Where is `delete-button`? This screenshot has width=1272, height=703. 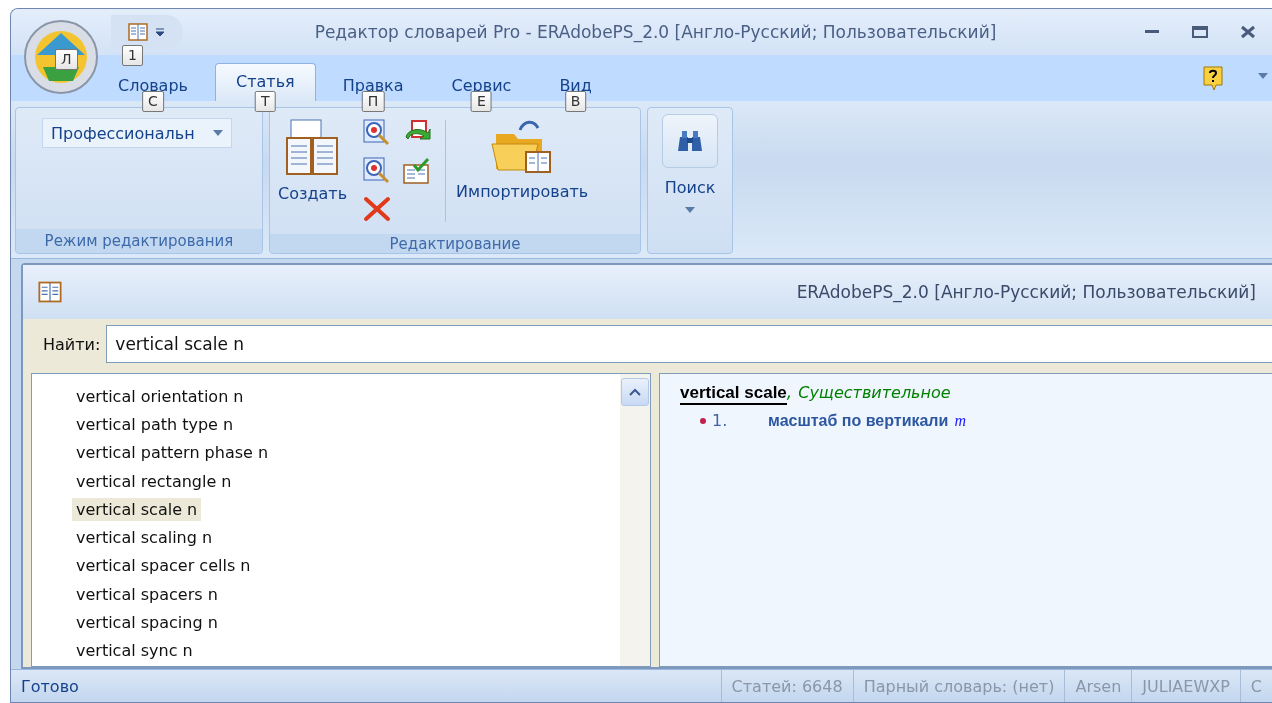
delete-button is located at coordinates (377, 209).